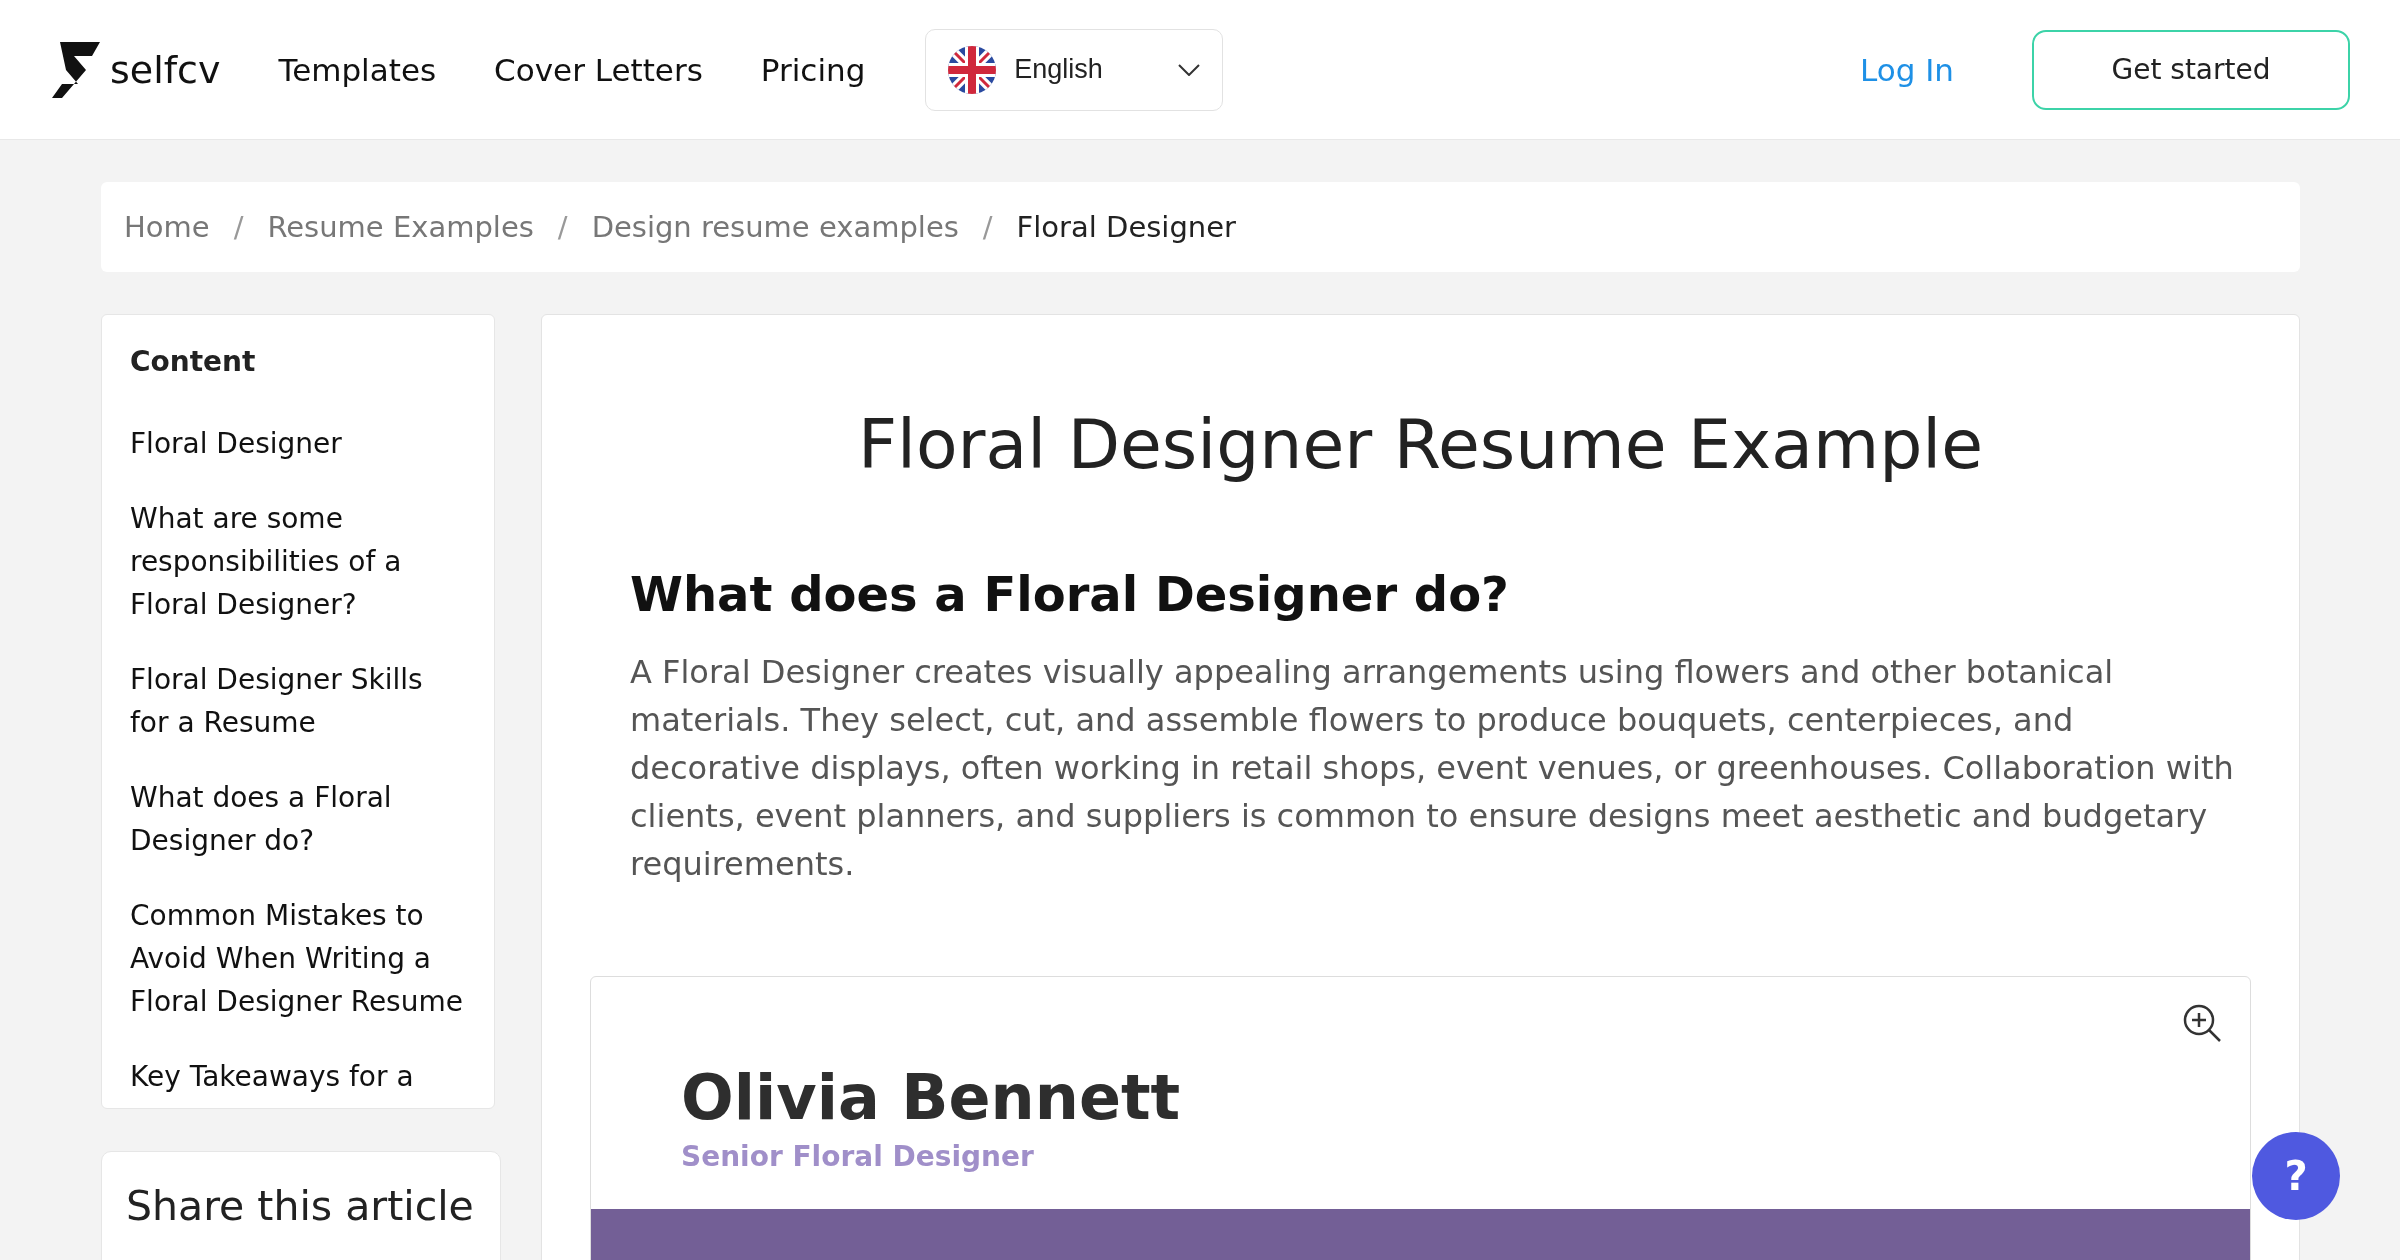  What do you see at coordinates (167, 227) in the screenshot?
I see `breadcrumb-link: Home` at bounding box center [167, 227].